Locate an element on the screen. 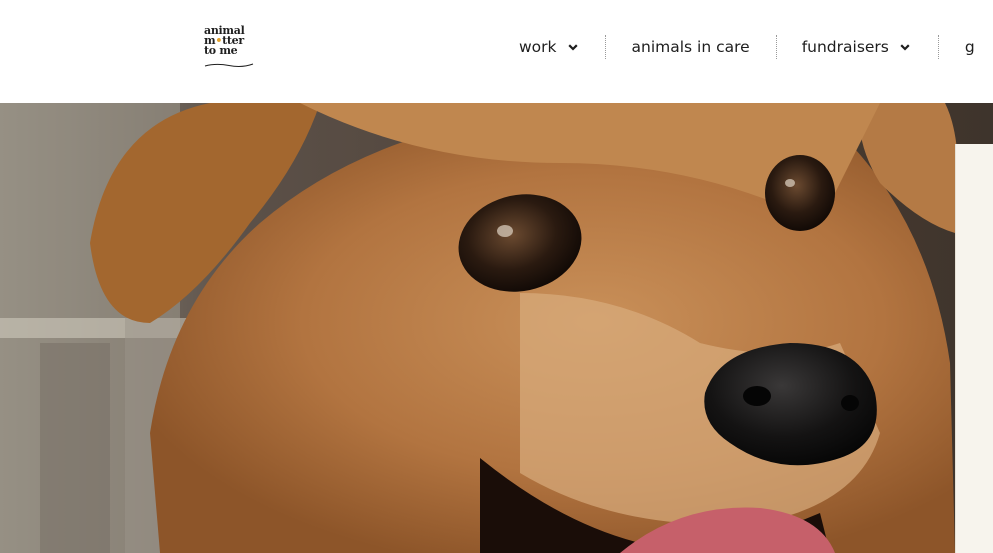  nav-item-animals-in-care: animals in care is located at coordinates (691, 47).